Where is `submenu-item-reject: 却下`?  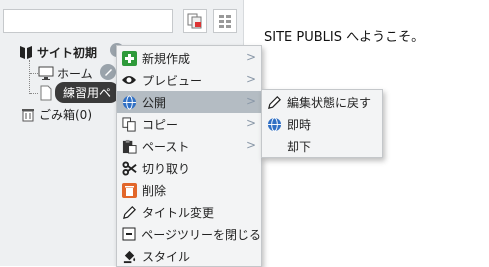 submenu-item-reject: 却下 is located at coordinates (322, 146).